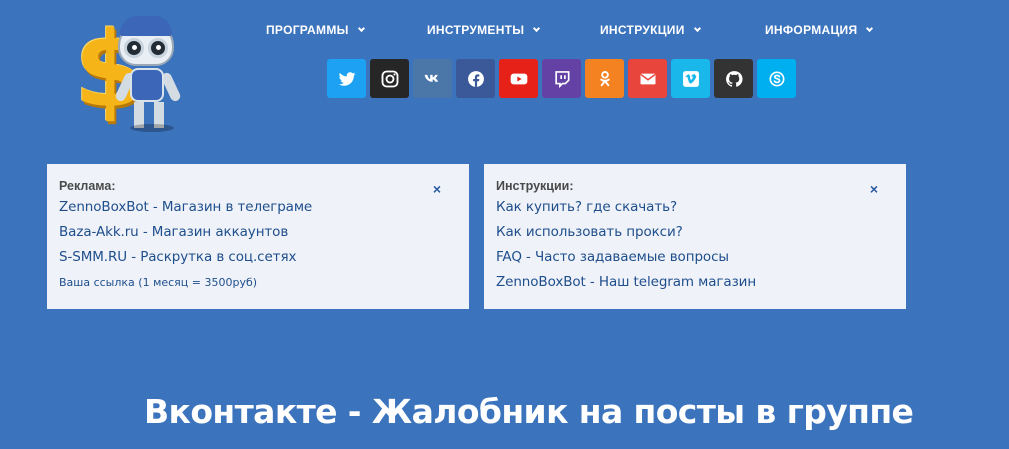 Image resolution: width=1009 pixels, height=449 pixels. I want to click on robot-eye-left, so click(134, 48).